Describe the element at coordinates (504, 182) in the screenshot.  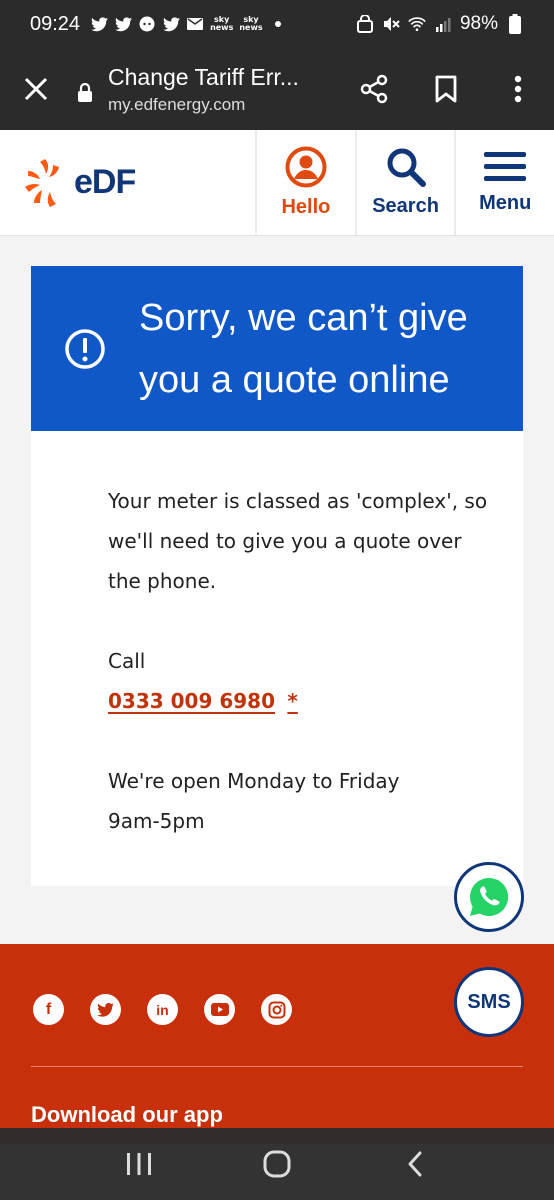
I see `menu-button: Menu` at that location.